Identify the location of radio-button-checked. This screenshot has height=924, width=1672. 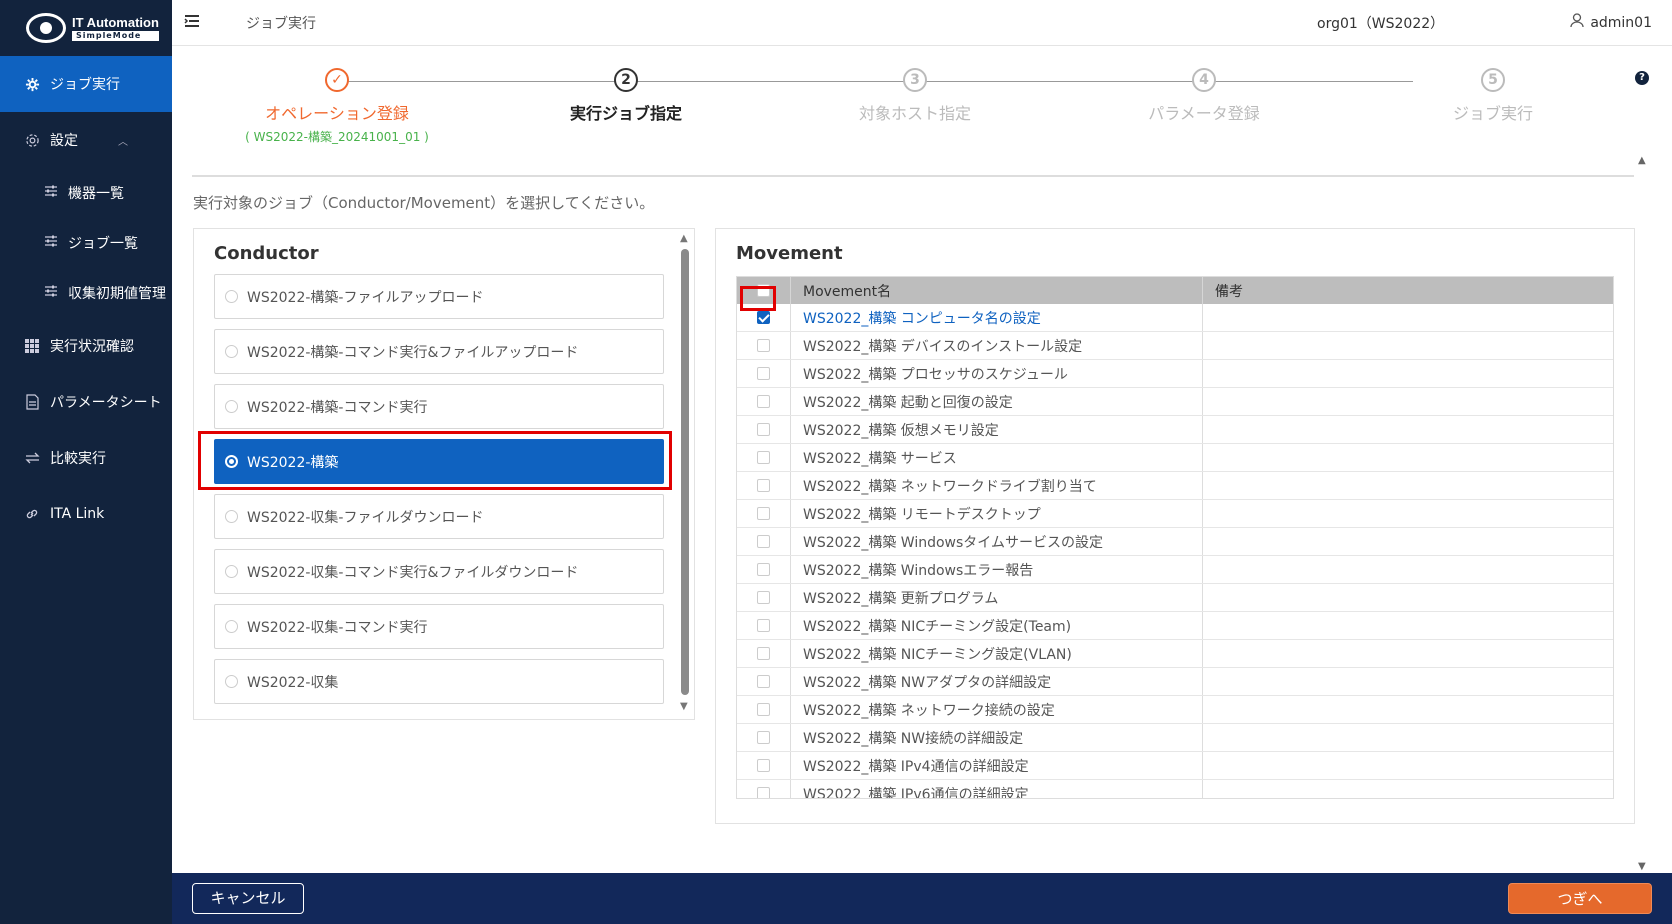
(231, 461).